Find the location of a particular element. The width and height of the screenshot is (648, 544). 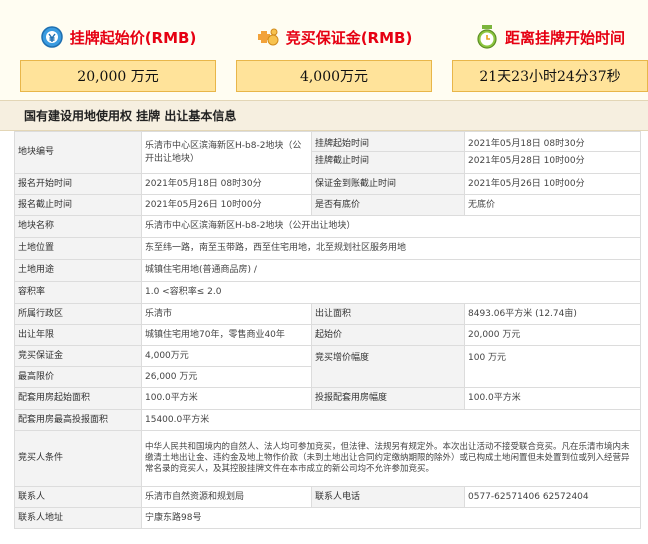

max-price-value: 26,000 万元 is located at coordinates (226, 377).